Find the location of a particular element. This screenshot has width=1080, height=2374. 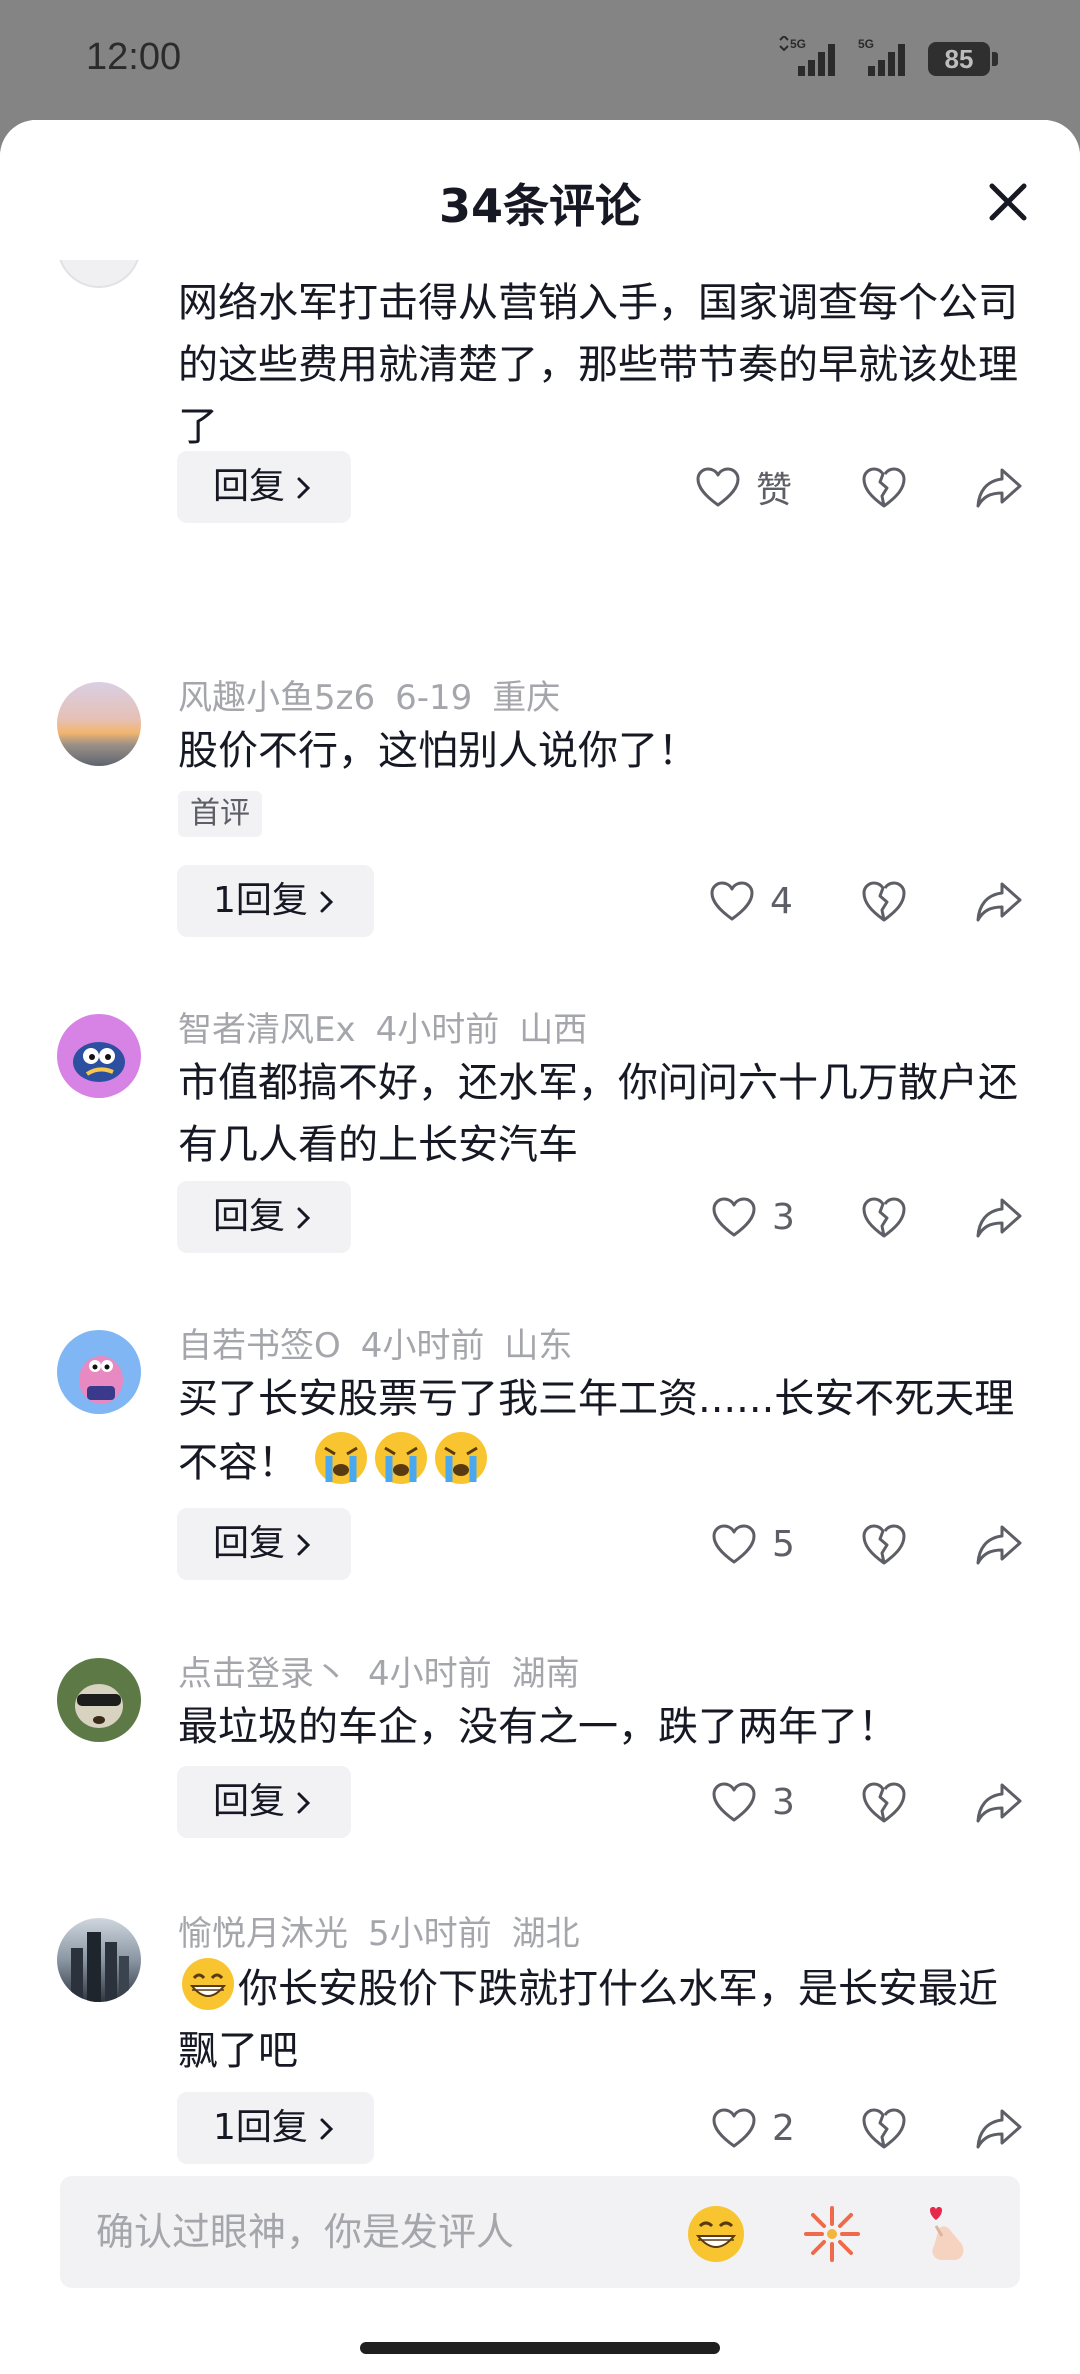

comment-location: 湖北 is located at coordinates (545, 1934).